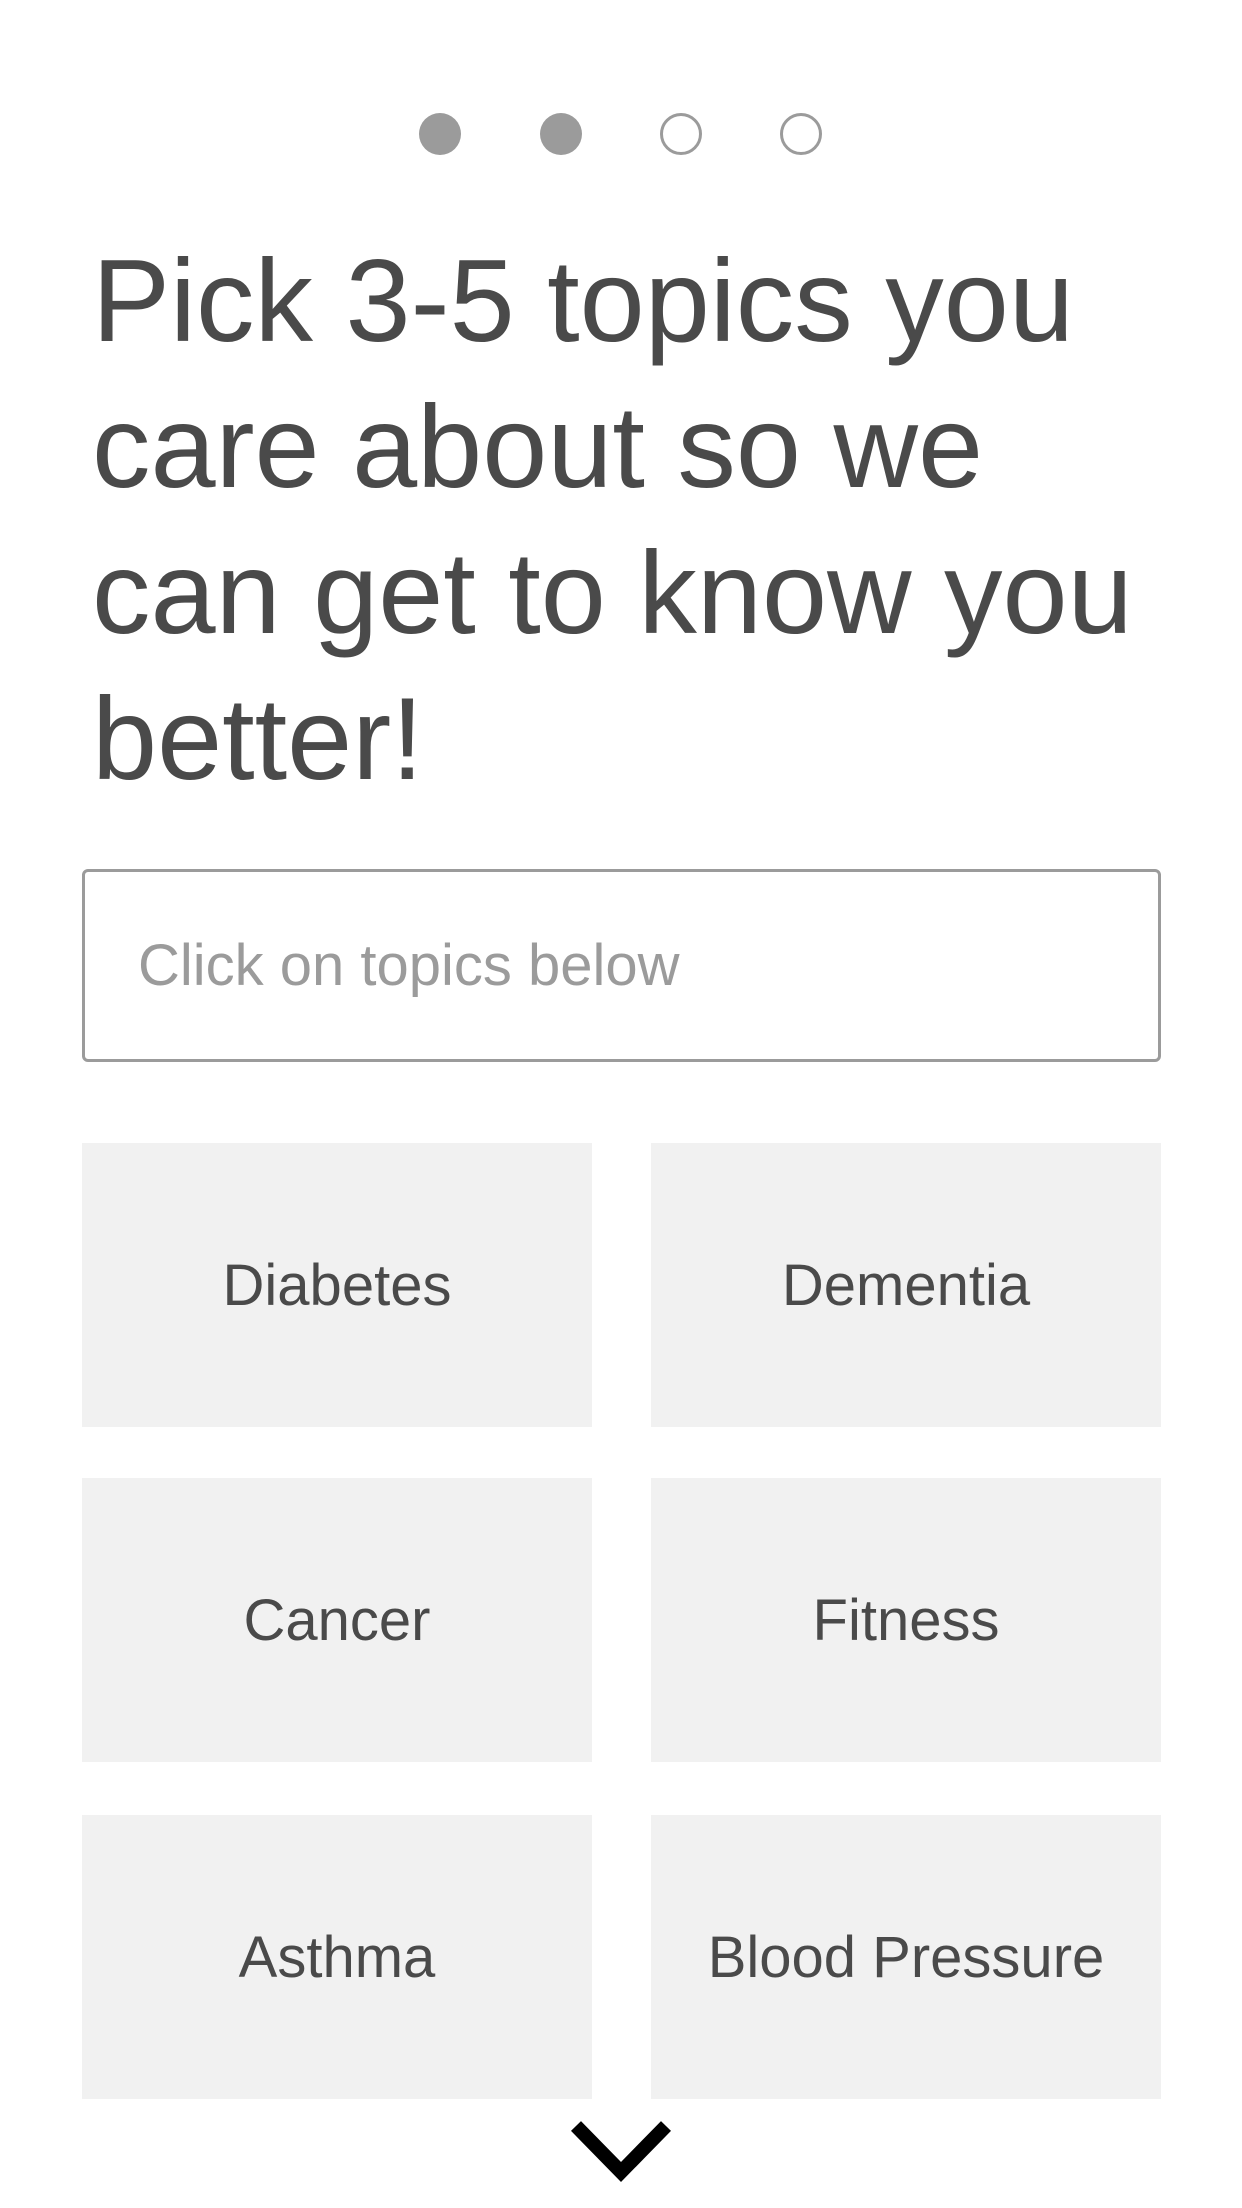  I want to click on progress-dots, so click(621, 136).